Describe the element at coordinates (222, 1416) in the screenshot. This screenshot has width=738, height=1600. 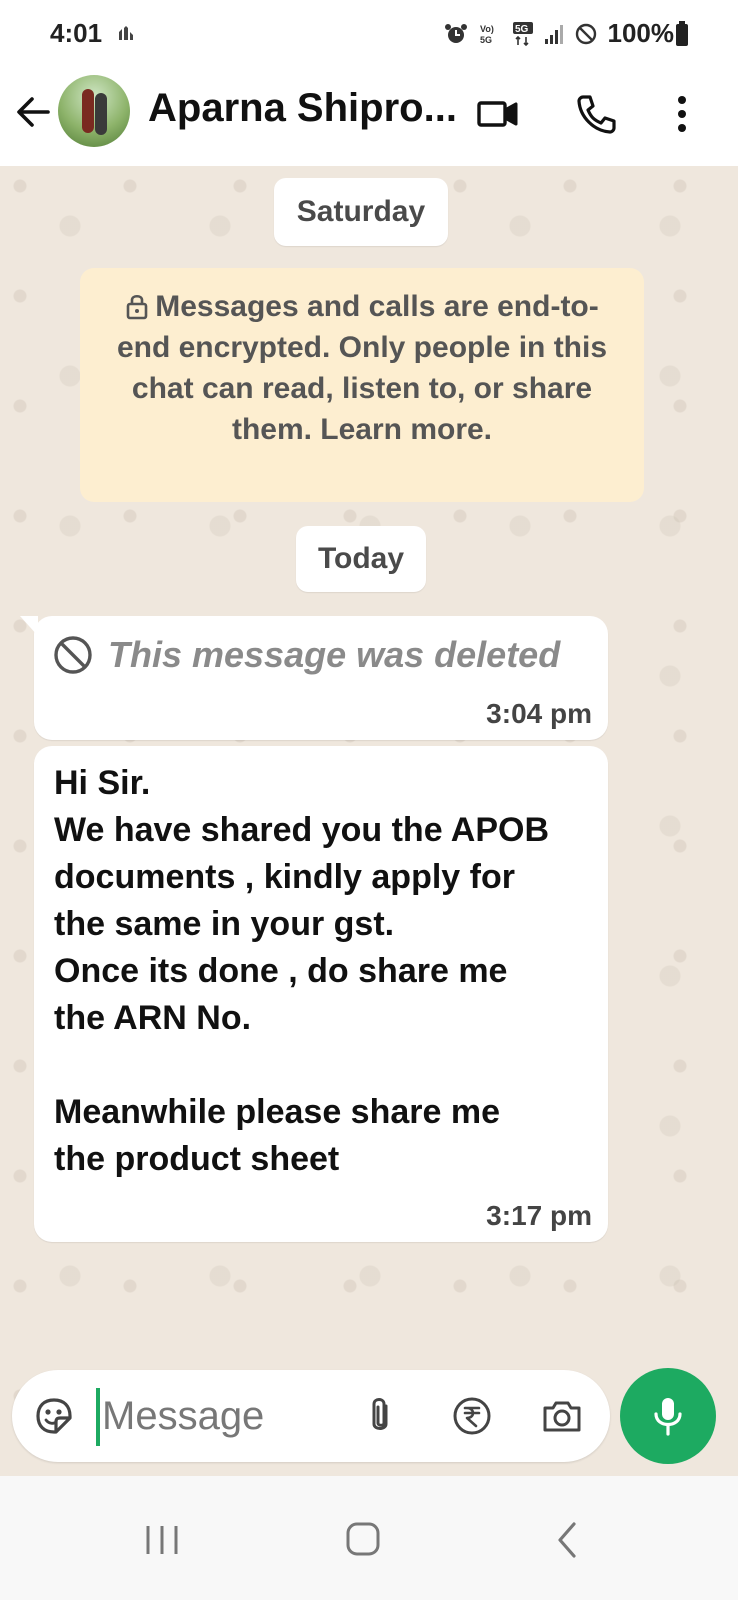
I see `message-input` at that location.